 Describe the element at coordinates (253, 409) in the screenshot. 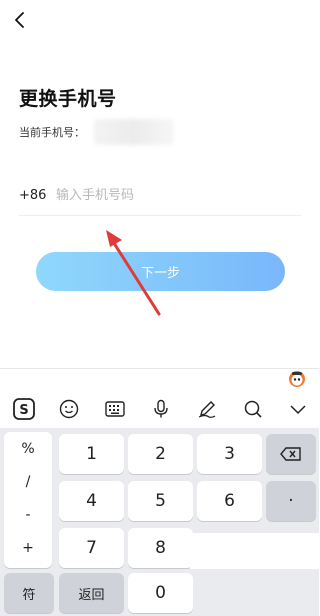

I see `search-icon` at that location.